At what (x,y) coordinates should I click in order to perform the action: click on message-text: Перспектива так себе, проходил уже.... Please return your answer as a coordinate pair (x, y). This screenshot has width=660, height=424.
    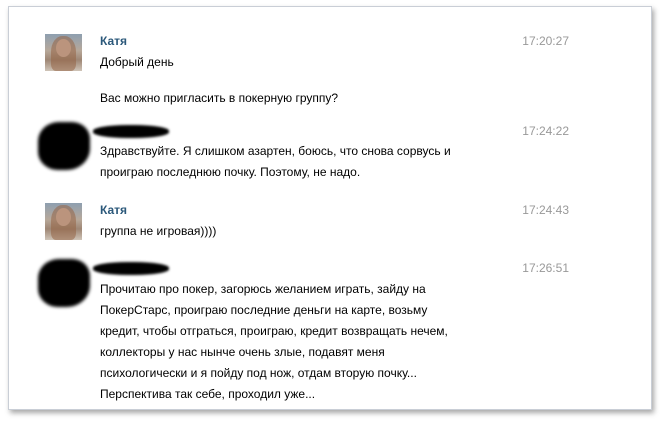
    Looking at the image, I should click on (208, 394).